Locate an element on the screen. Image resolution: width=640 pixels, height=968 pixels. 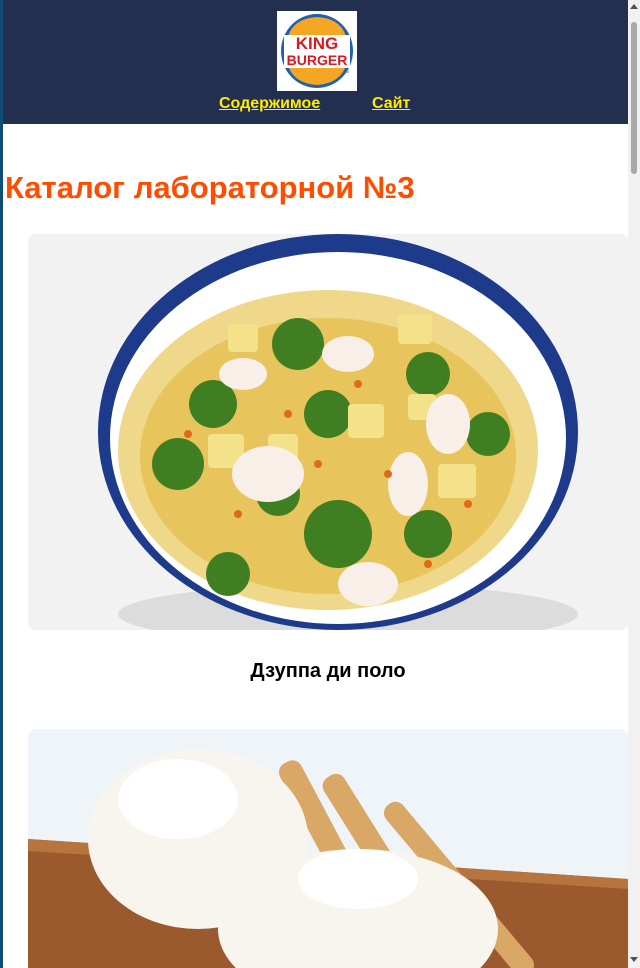
scrollbar is located at coordinates (634, 484).